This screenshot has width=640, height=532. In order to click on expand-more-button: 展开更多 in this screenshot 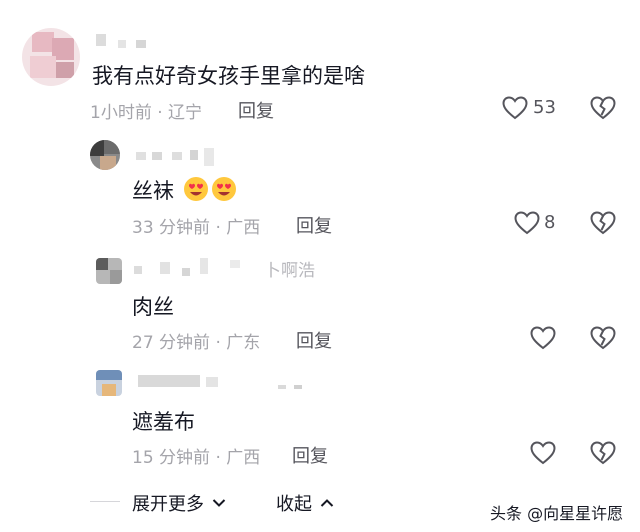, I will do `click(179, 503)`.